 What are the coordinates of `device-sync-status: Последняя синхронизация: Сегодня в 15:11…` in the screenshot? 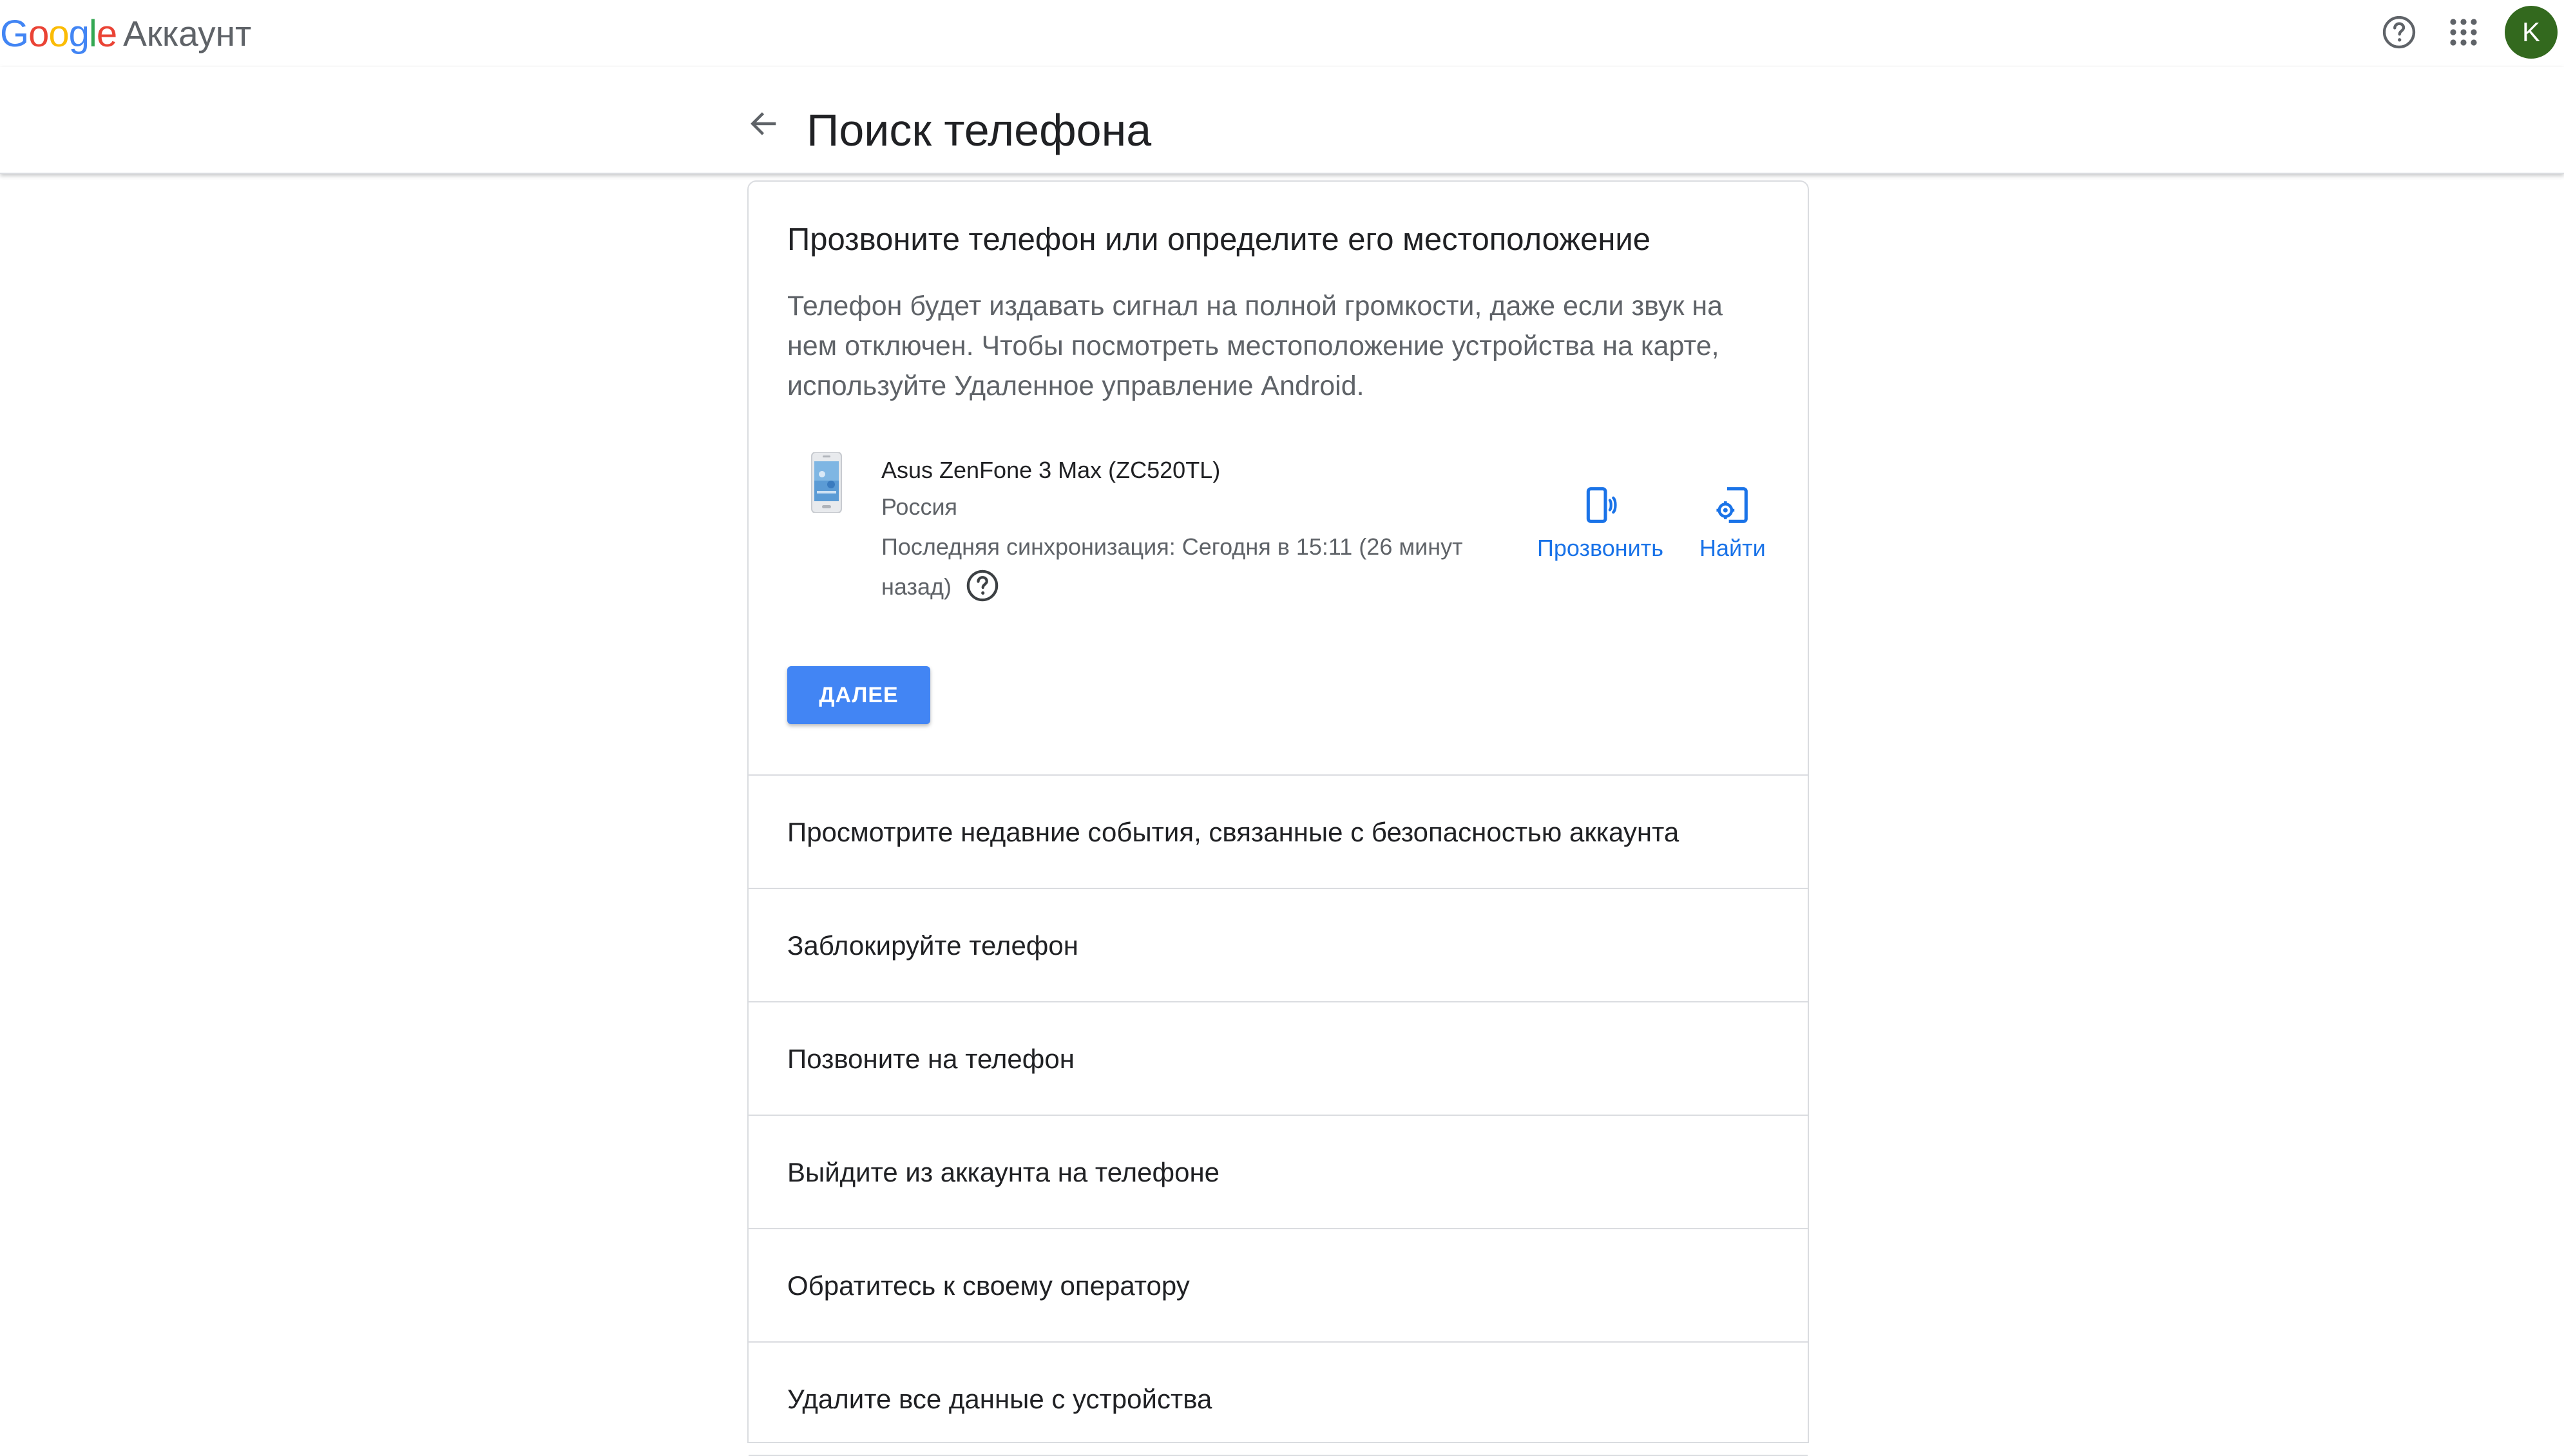 It's located at (1190, 567).